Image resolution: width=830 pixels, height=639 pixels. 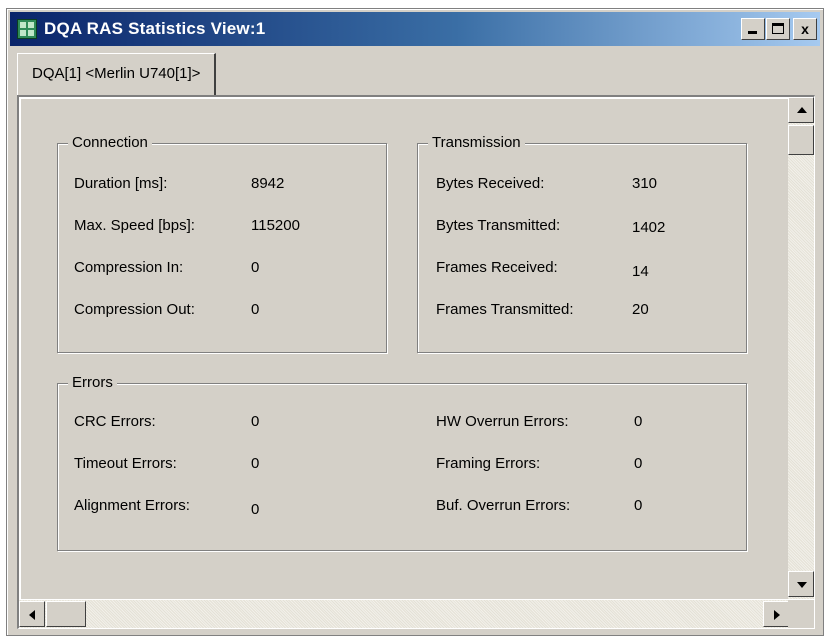 I want to click on compression-in-value: 0, so click(x=255, y=267).